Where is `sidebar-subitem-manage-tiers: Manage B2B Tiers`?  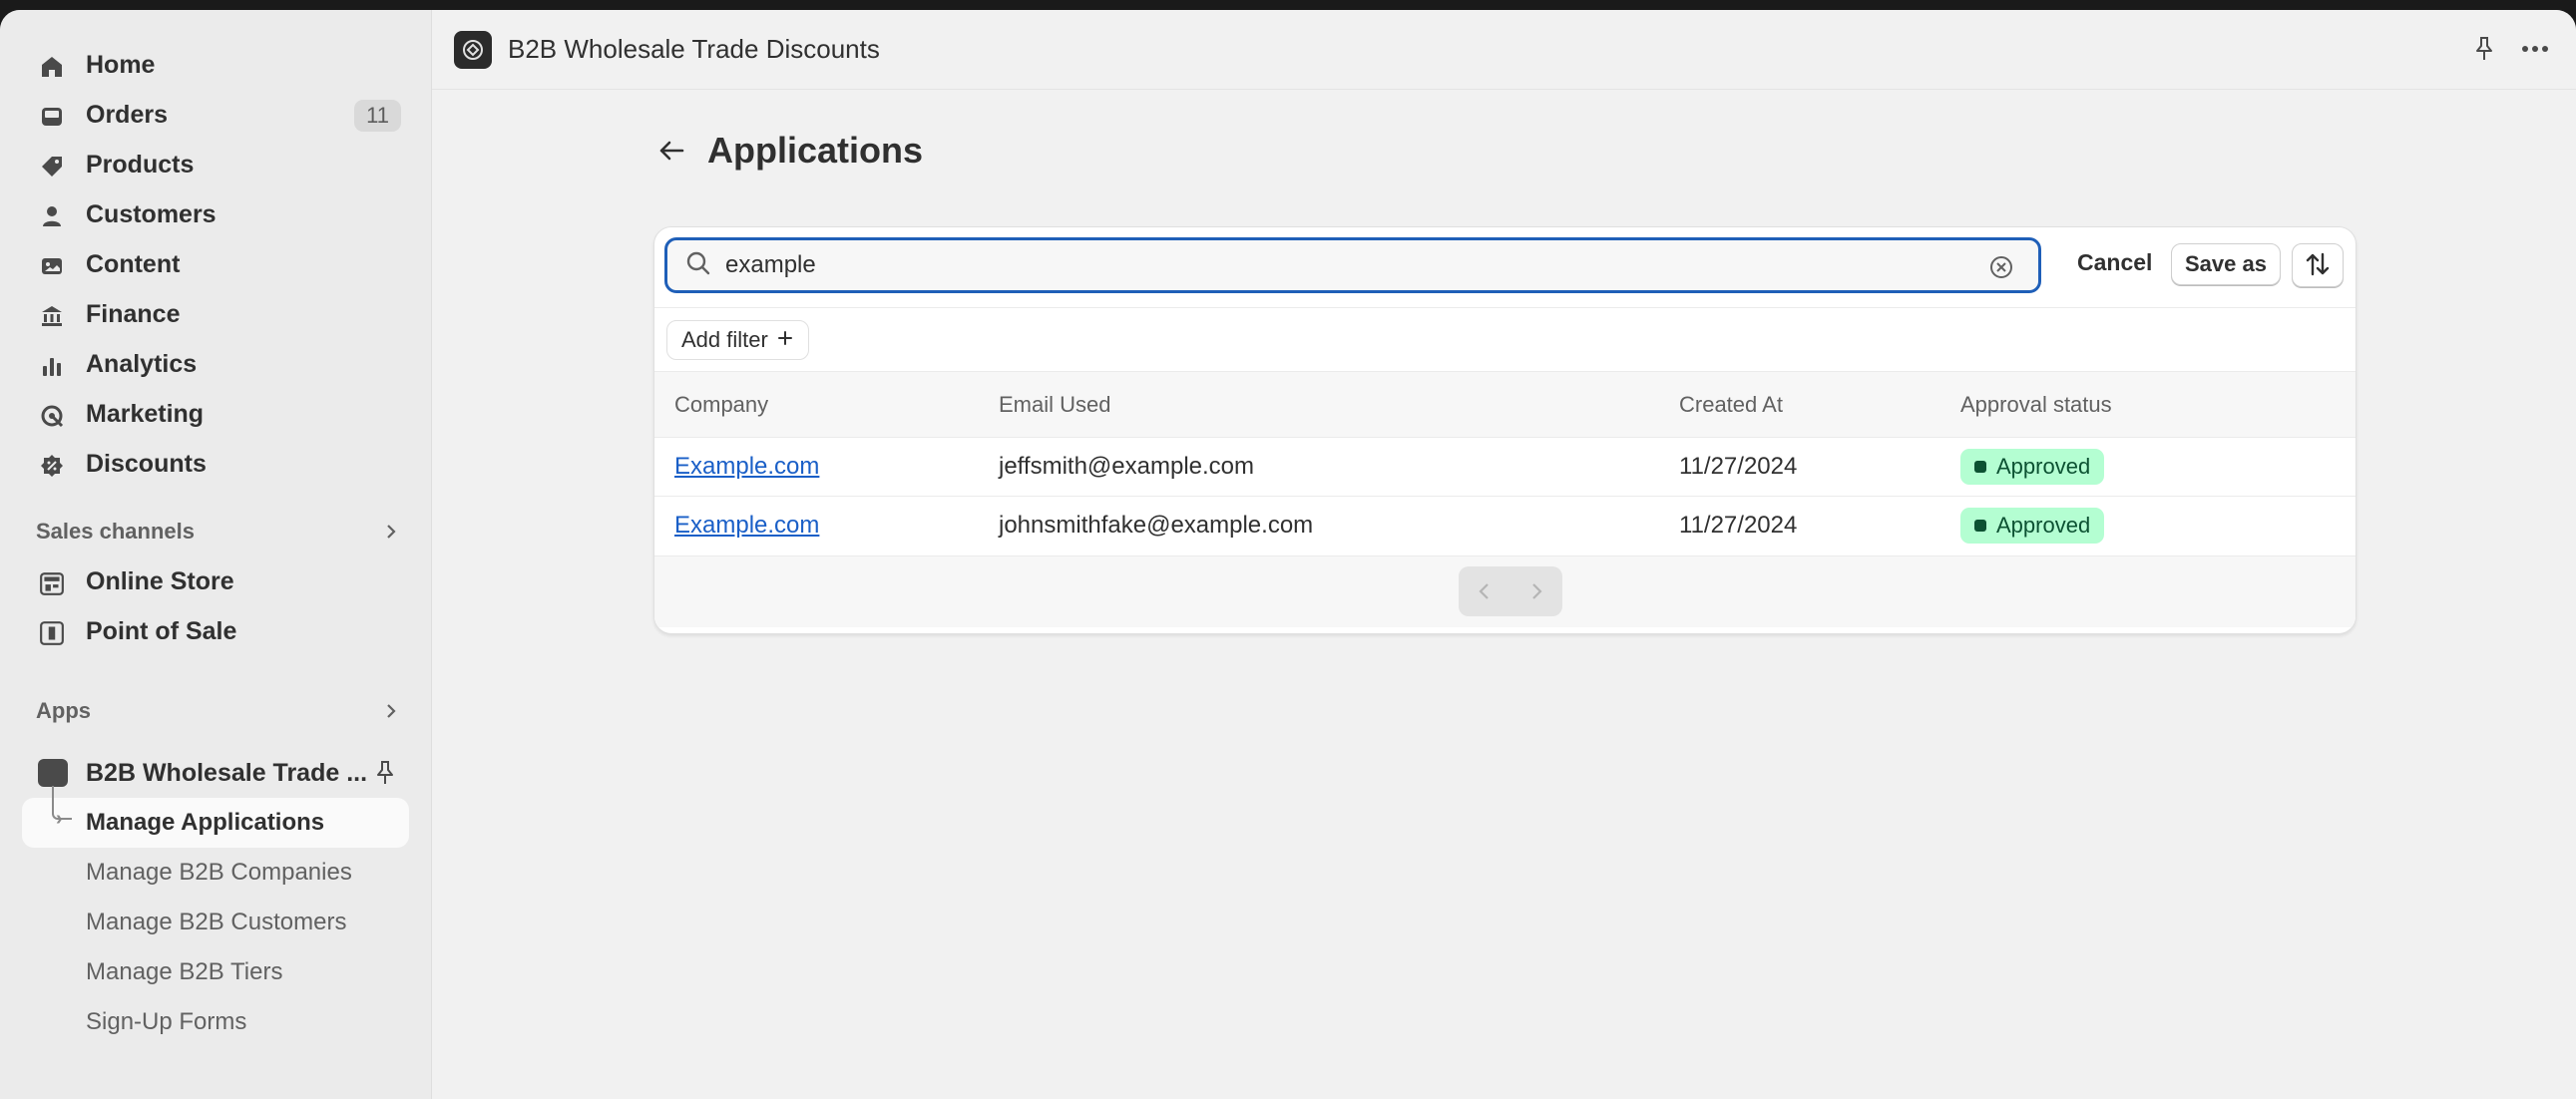
sidebar-subitem-manage-tiers: Manage B2B Tiers is located at coordinates (215, 972).